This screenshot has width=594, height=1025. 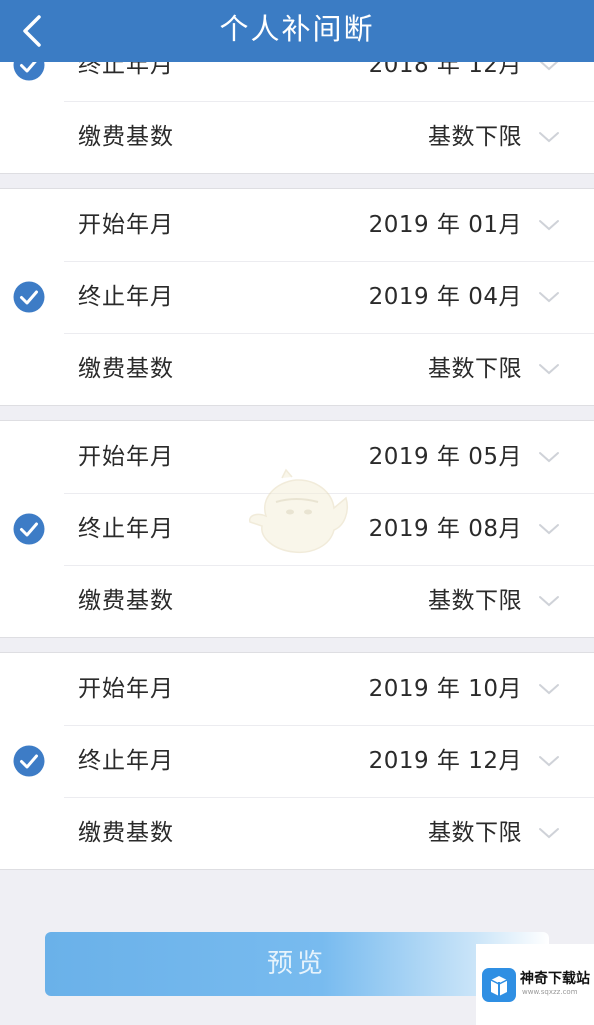 What do you see at coordinates (445, 225) in the screenshot?
I see `start-month-value: 2019 年 01月` at bounding box center [445, 225].